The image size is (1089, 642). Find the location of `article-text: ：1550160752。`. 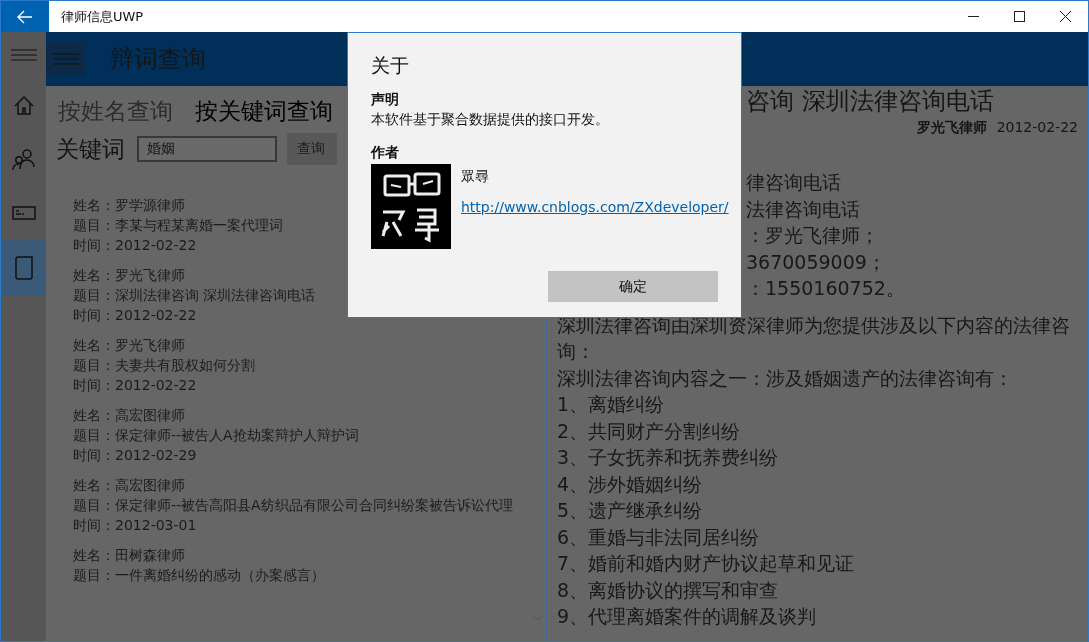

article-text: ：1550160752。 is located at coordinates (826, 288).